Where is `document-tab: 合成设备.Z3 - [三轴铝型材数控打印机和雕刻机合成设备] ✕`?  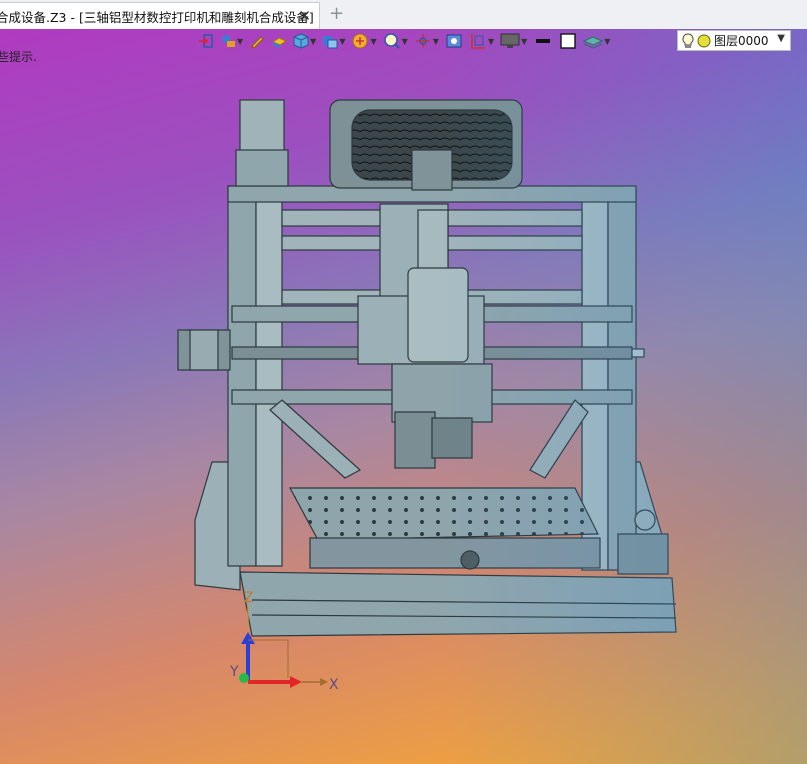
document-tab: 合成设备.Z3 - [三轴铝型材数控打印机和雕刻机合成设备] ✕ is located at coordinates (160, 15).